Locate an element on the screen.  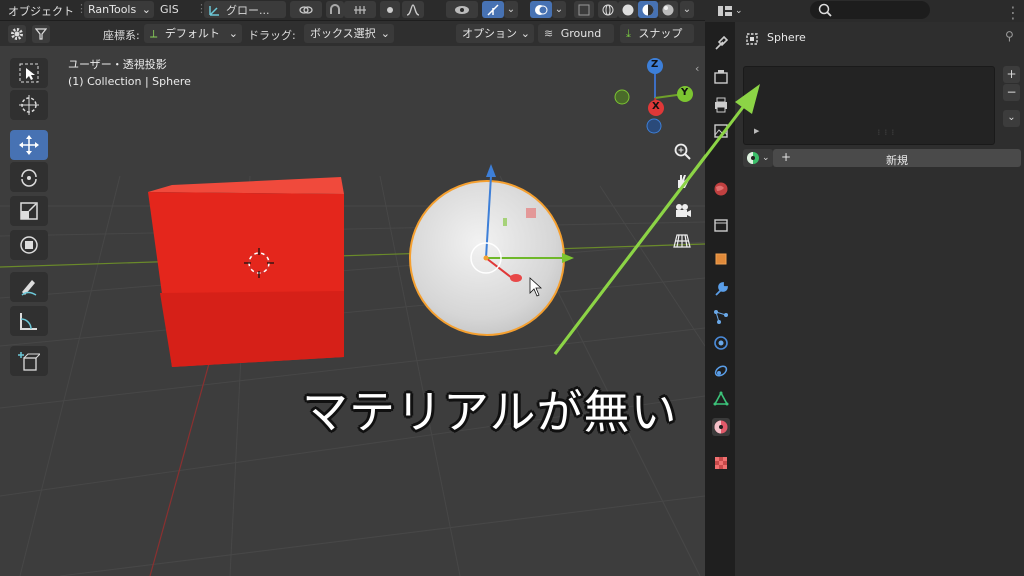
visibility-dropdown is located at coordinates (462, 9).